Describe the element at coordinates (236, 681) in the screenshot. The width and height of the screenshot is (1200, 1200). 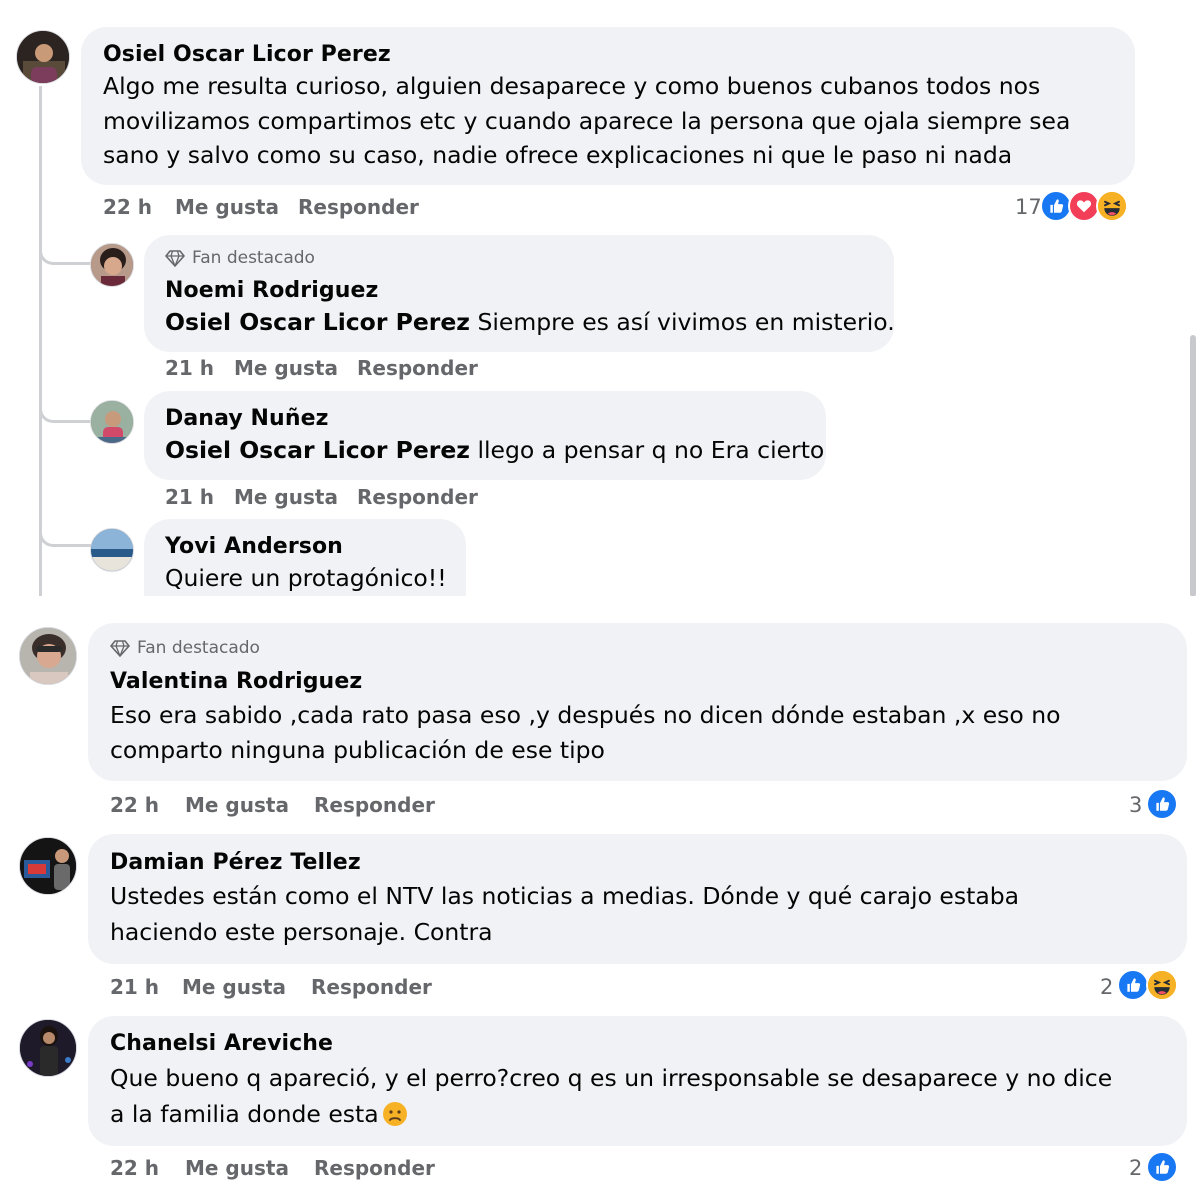
I see `comment-author: Valentina Rodriguez` at that location.